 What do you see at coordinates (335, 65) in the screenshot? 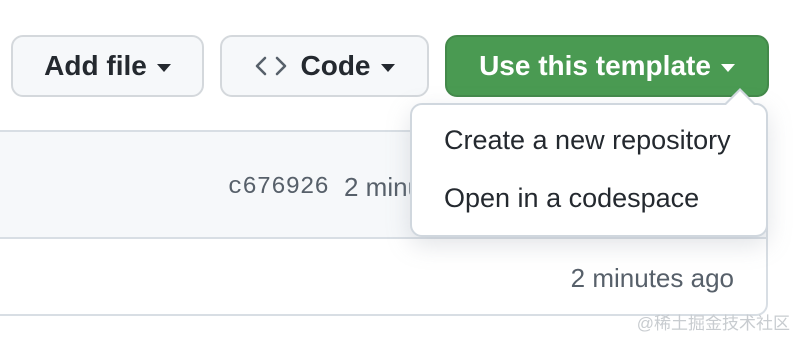
I see `code-label: Code` at bounding box center [335, 65].